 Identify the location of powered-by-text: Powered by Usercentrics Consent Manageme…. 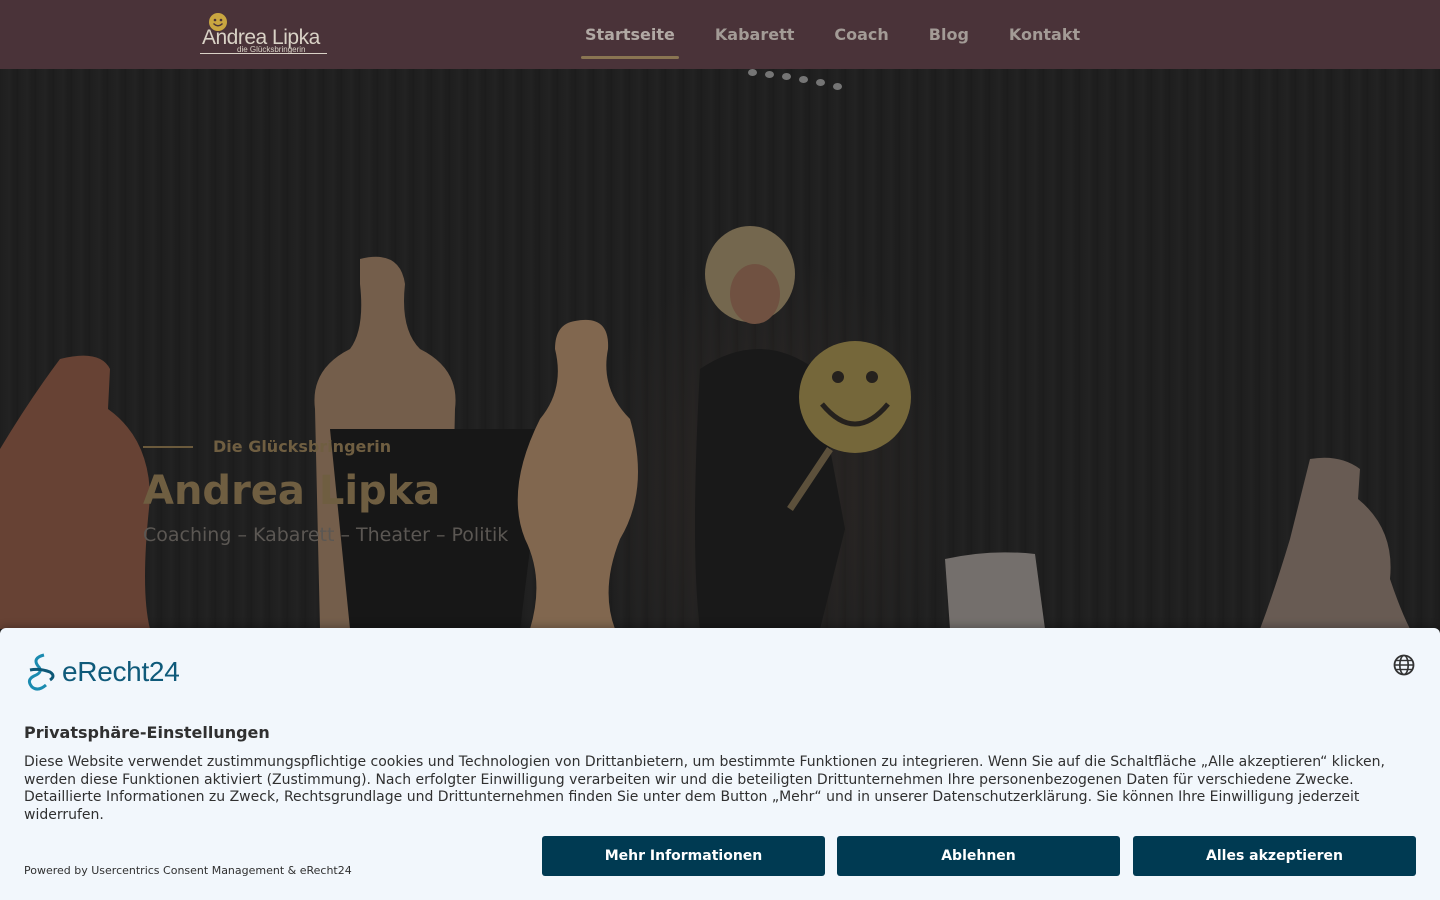
(188, 870).